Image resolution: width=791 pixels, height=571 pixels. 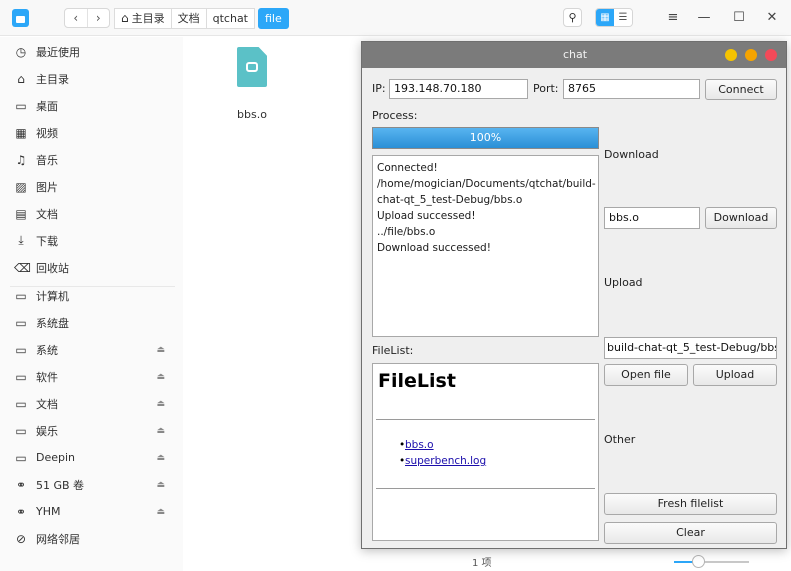 What do you see at coordinates (450, 200) in the screenshot?
I see `log-line: chat-qt_5_test-Debug/bbs.o` at bounding box center [450, 200].